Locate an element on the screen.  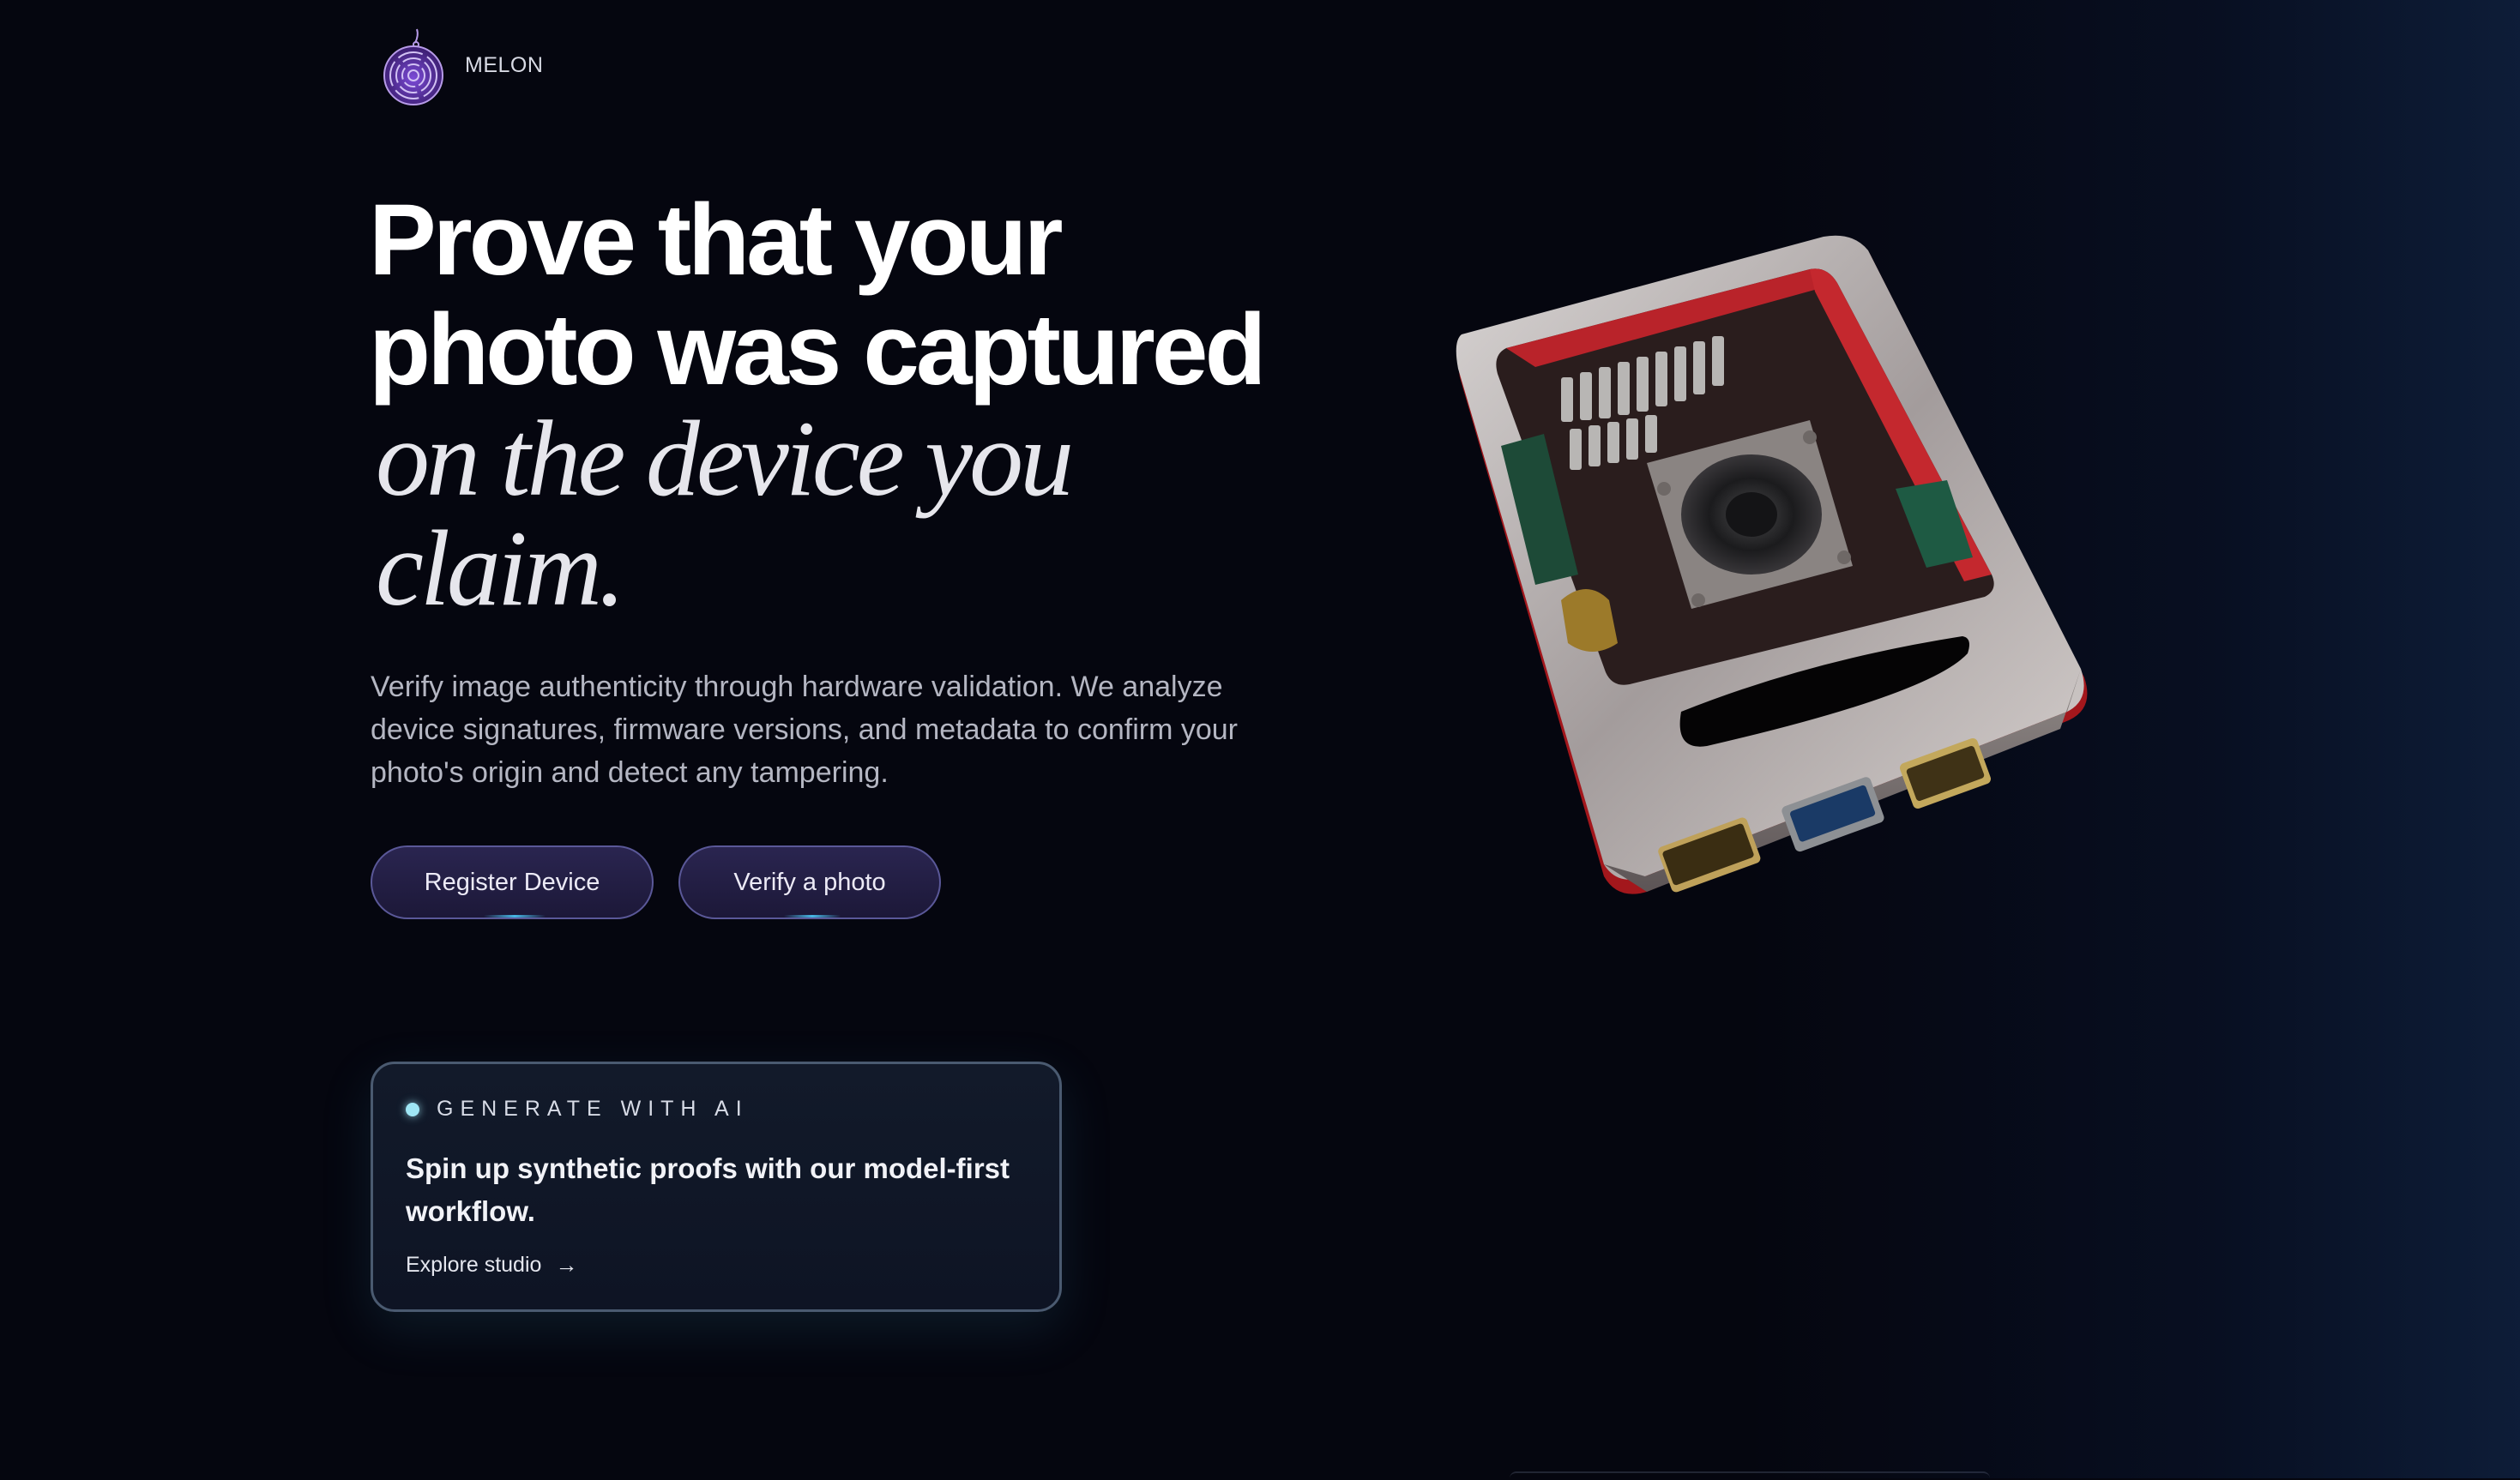
maze-melon-icon is located at coordinates (413, 66).